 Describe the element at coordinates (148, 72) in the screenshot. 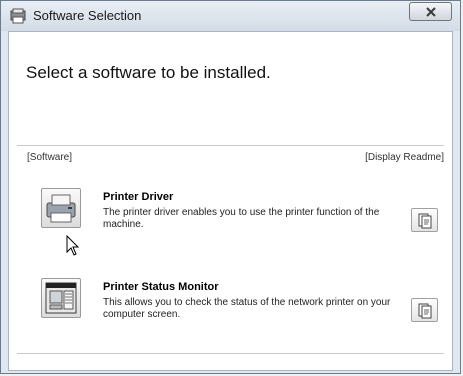

I see `page-heading: Select a software to be installed.` at that location.